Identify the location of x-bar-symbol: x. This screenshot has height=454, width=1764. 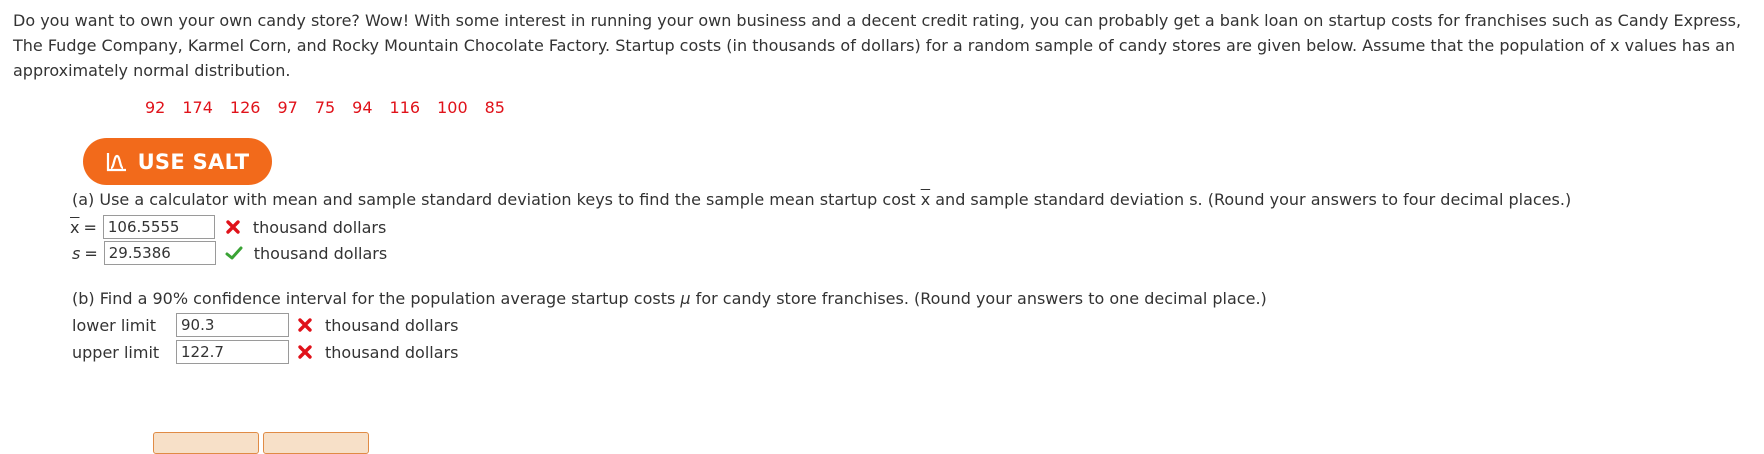
(925, 199).